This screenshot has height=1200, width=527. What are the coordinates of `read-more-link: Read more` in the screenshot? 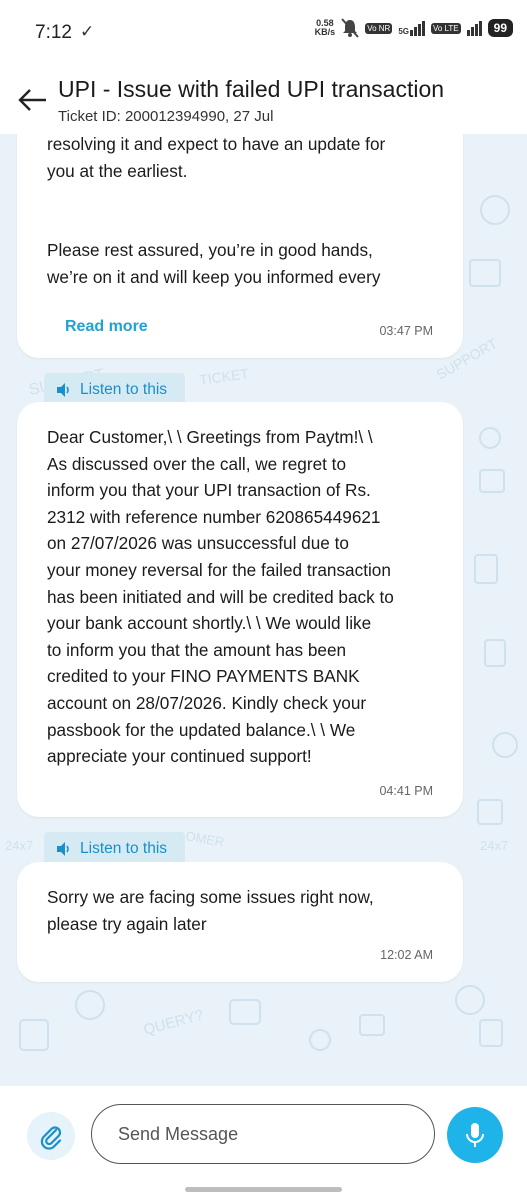 It's located at (106, 327).